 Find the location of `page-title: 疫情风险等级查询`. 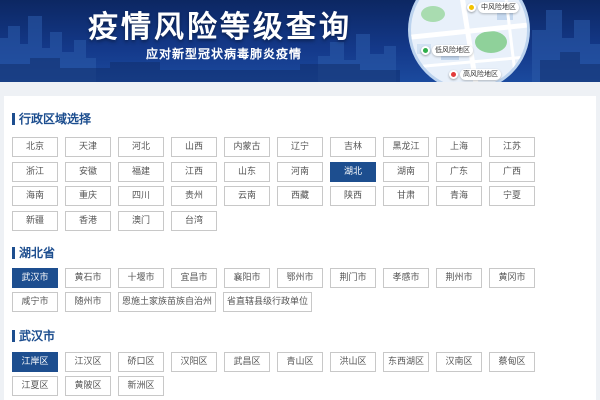

page-title: 疫情风险等级查询 is located at coordinates (220, 27).